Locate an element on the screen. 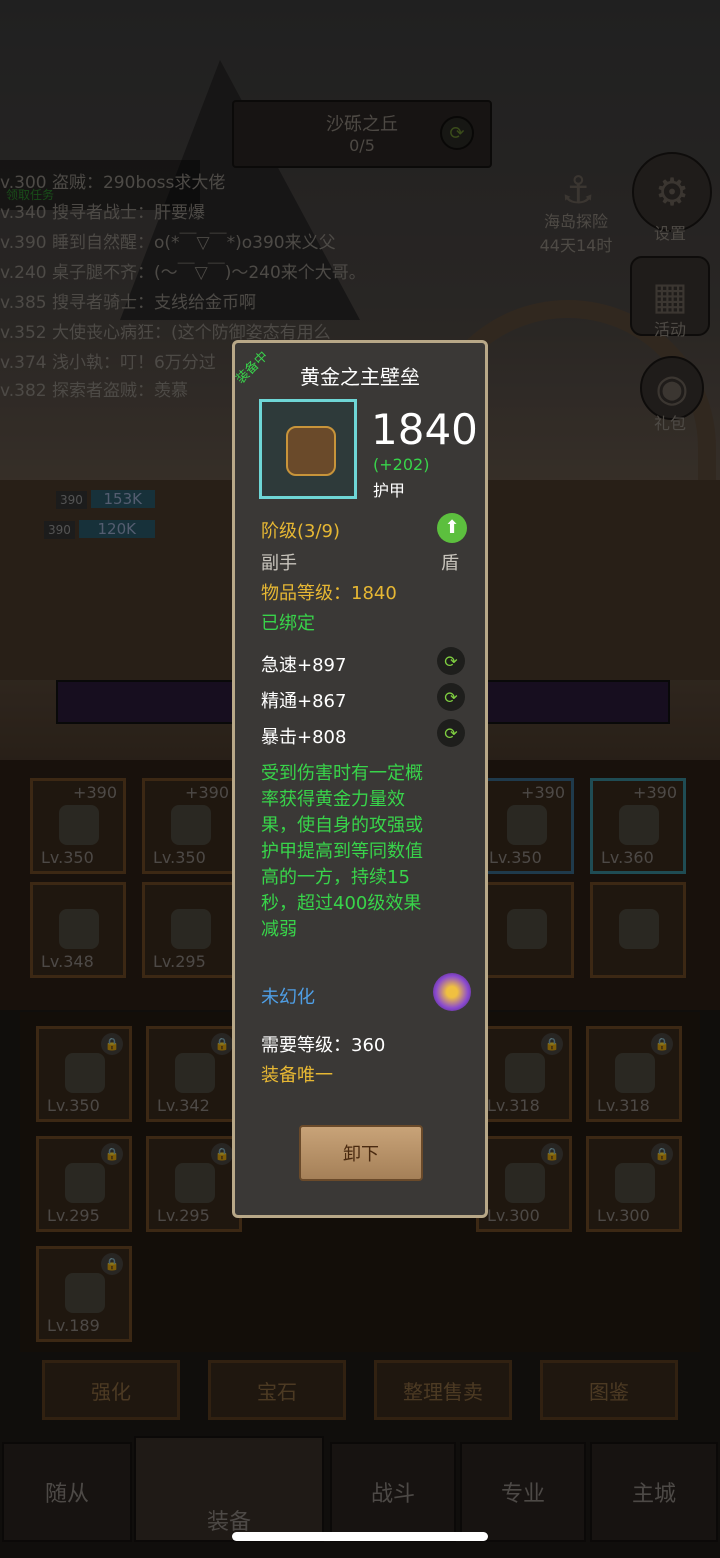 The width and height of the screenshot is (720, 1558). required-level: 需要等级：360 is located at coordinates (323, 1045).